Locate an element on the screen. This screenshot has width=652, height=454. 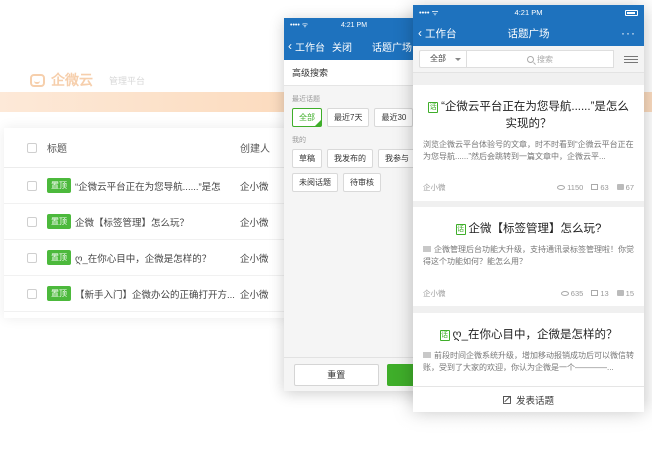
recent-topics-label: 最近话题 is located at coordinates (306, 99).